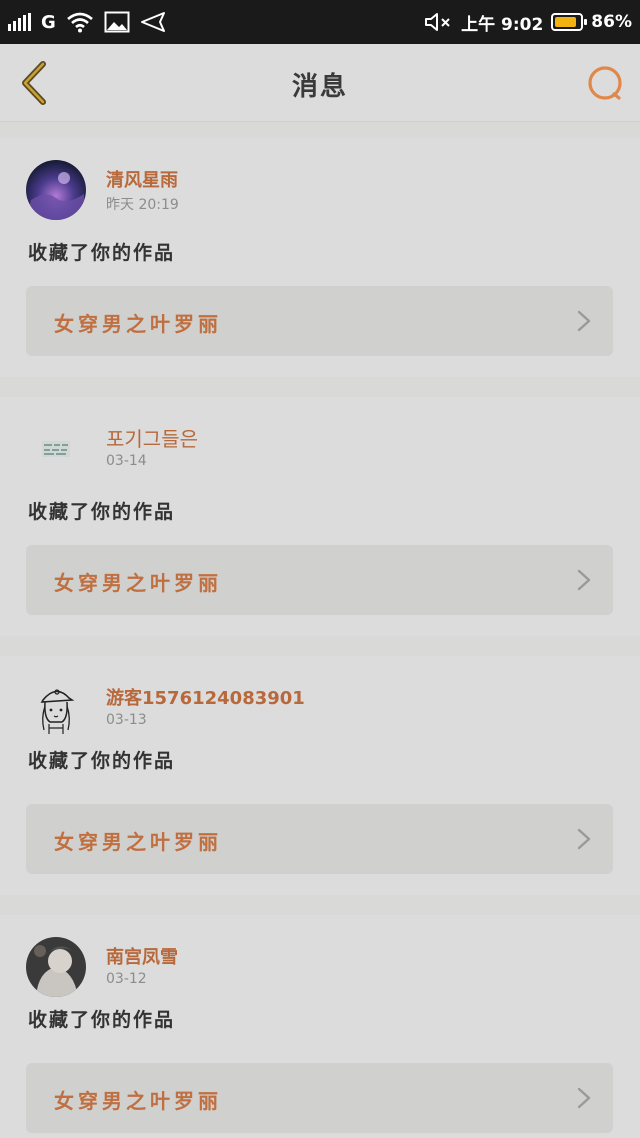 The width and height of the screenshot is (640, 1138). What do you see at coordinates (142, 956) in the screenshot?
I see `user-name: 南宫凤雪` at bounding box center [142, 956].